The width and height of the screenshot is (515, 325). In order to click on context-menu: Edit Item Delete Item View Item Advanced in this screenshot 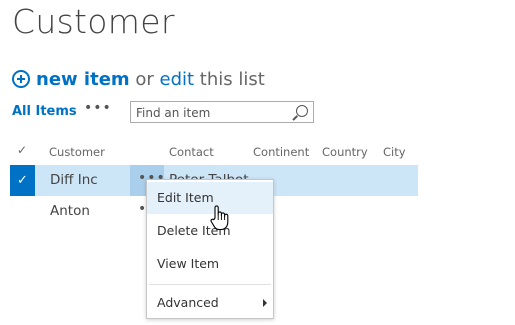, I will do `click(210, 249)`.